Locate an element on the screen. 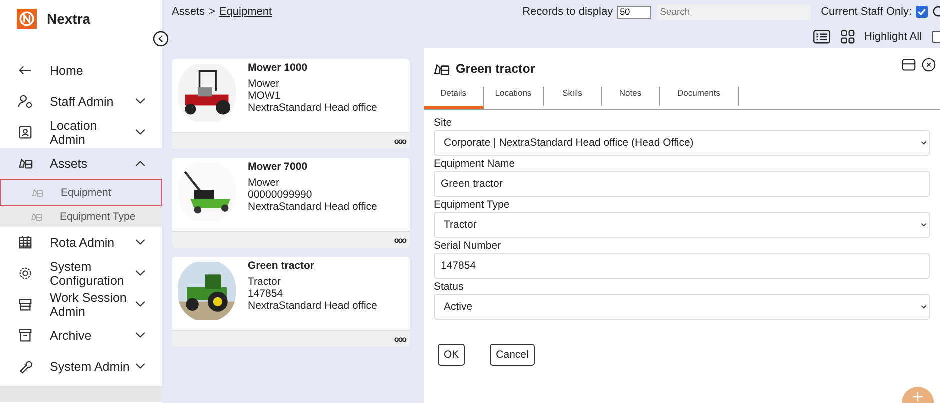 The height and width of the screenshot is (403, 940). grid-view-icon is located at coordinates (847, 37).